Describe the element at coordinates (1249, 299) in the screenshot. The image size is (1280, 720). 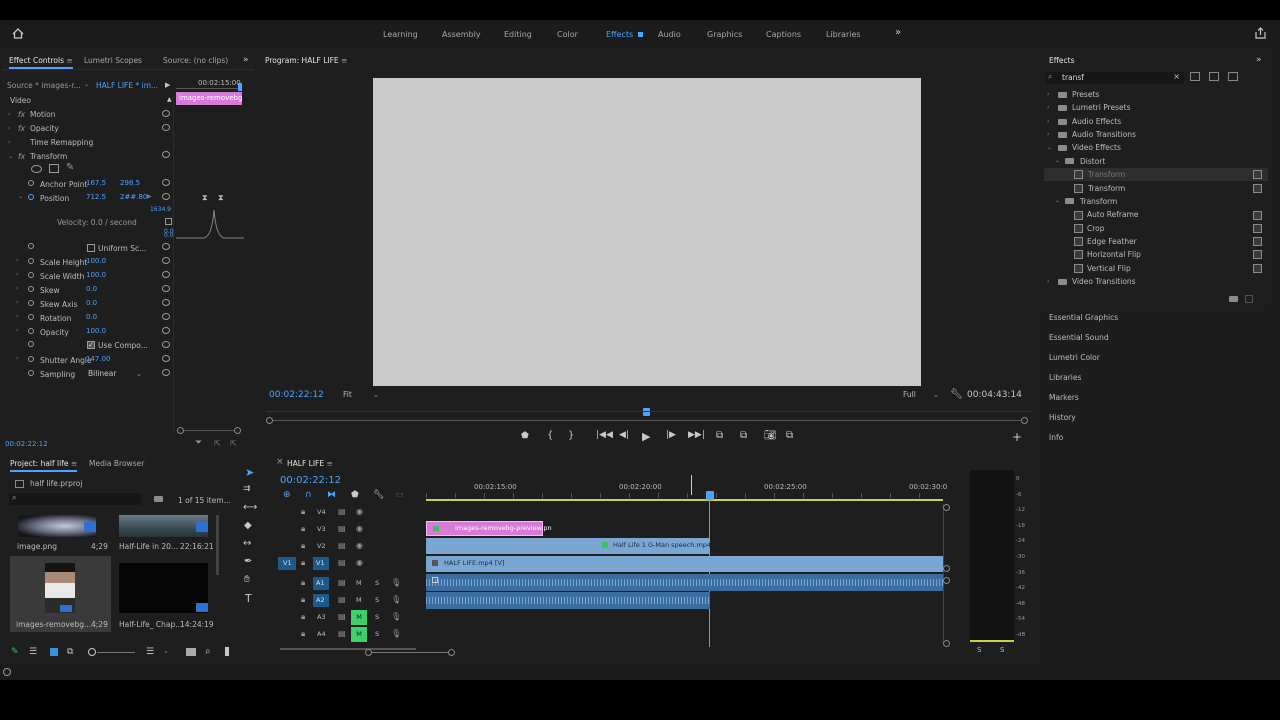
I see `delete-icon` at that location.